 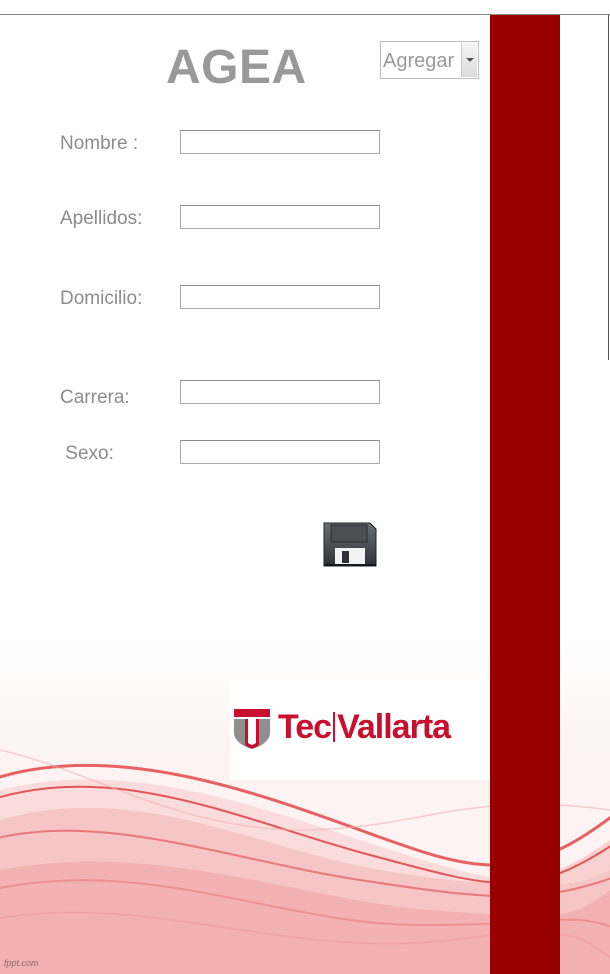 I want to click on floppy-disk-icon, so click(x=350, y=544).